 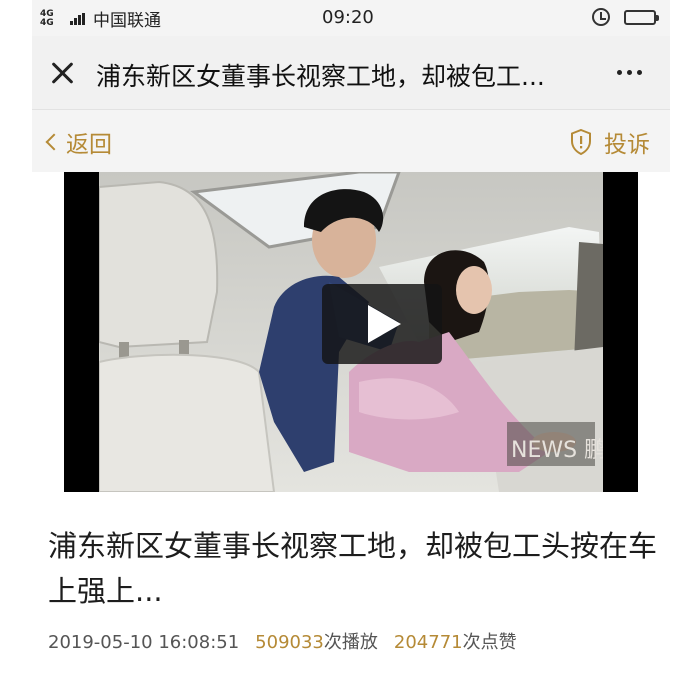 I want to click on status-bar: 4G 4G 中国联通 09:20, so click(x=351, y=18).